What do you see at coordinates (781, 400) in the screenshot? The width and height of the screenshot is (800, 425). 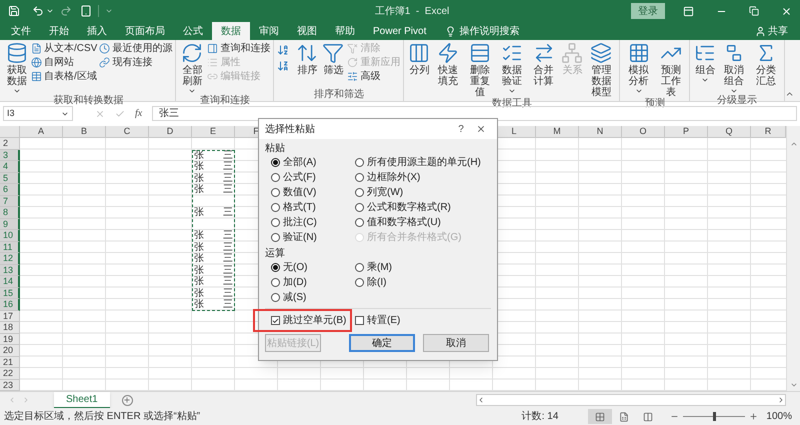 I see `scroll-right-icon` at bounding box center [781, 400].